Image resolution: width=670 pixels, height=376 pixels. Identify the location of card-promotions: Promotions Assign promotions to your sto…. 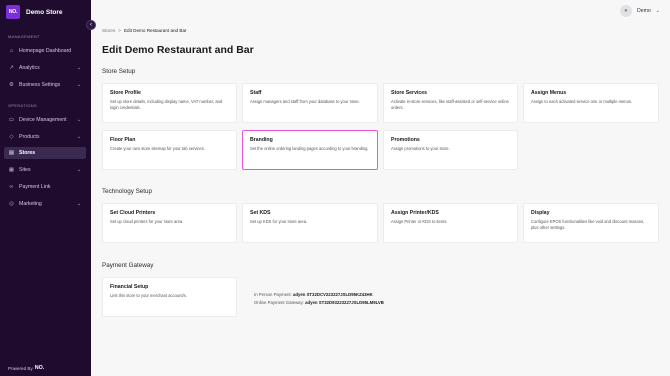
(450, 150).